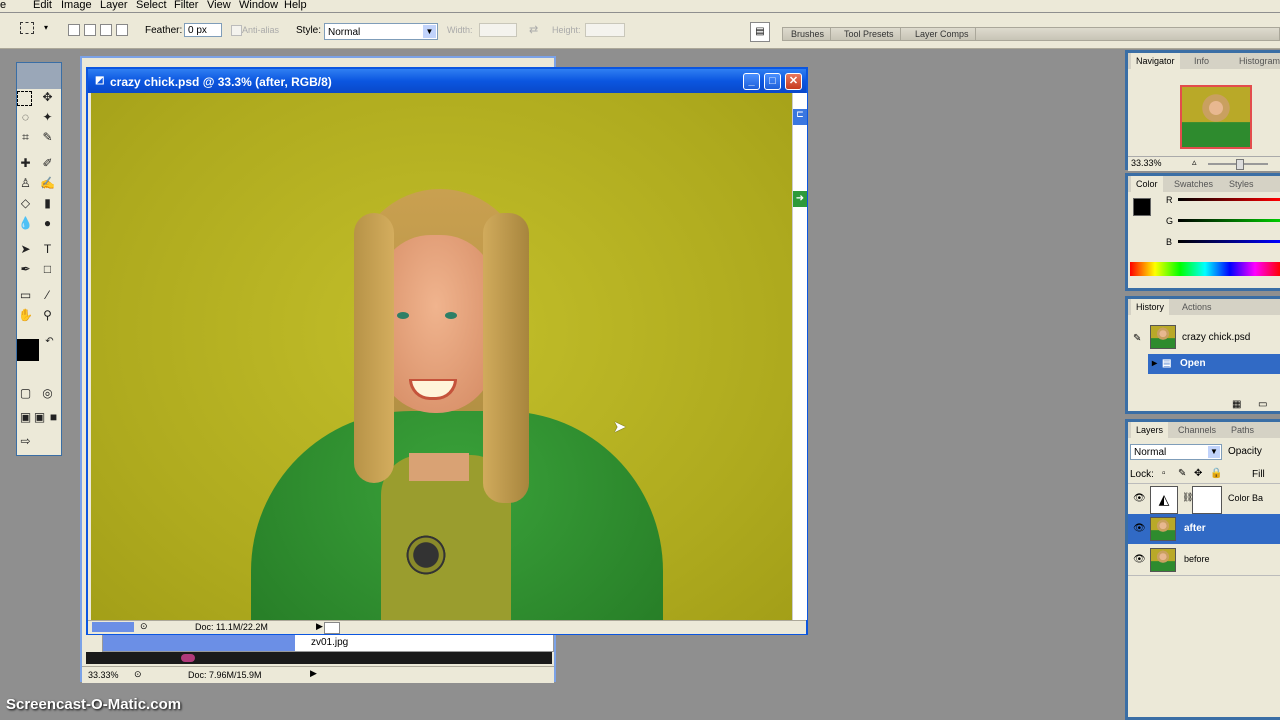 Image resolution: width=1280 pixels, height=720 pixels. I want to click on menu-help: Help, so click(295, 5).